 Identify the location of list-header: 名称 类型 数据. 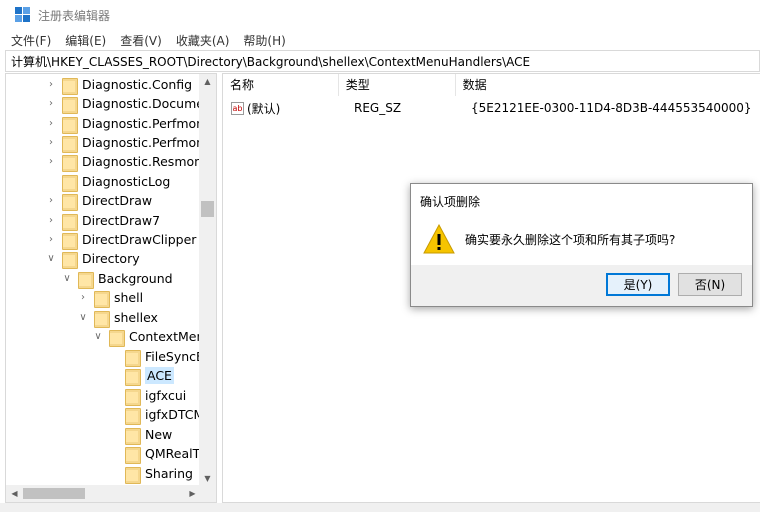
(491, 85).